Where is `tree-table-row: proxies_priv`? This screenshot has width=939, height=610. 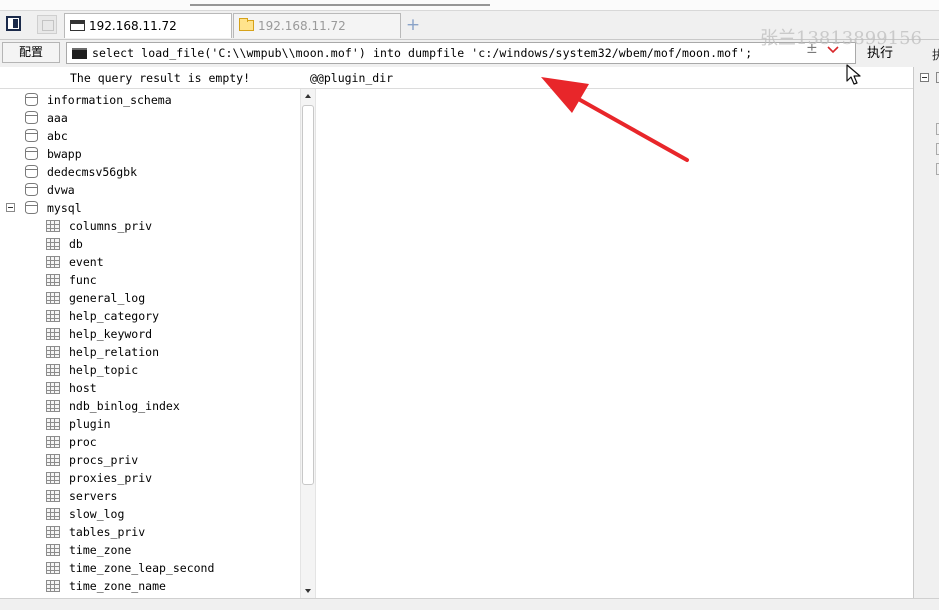 tree-table-row: proxies_priv is located at coordinates (150, 478).